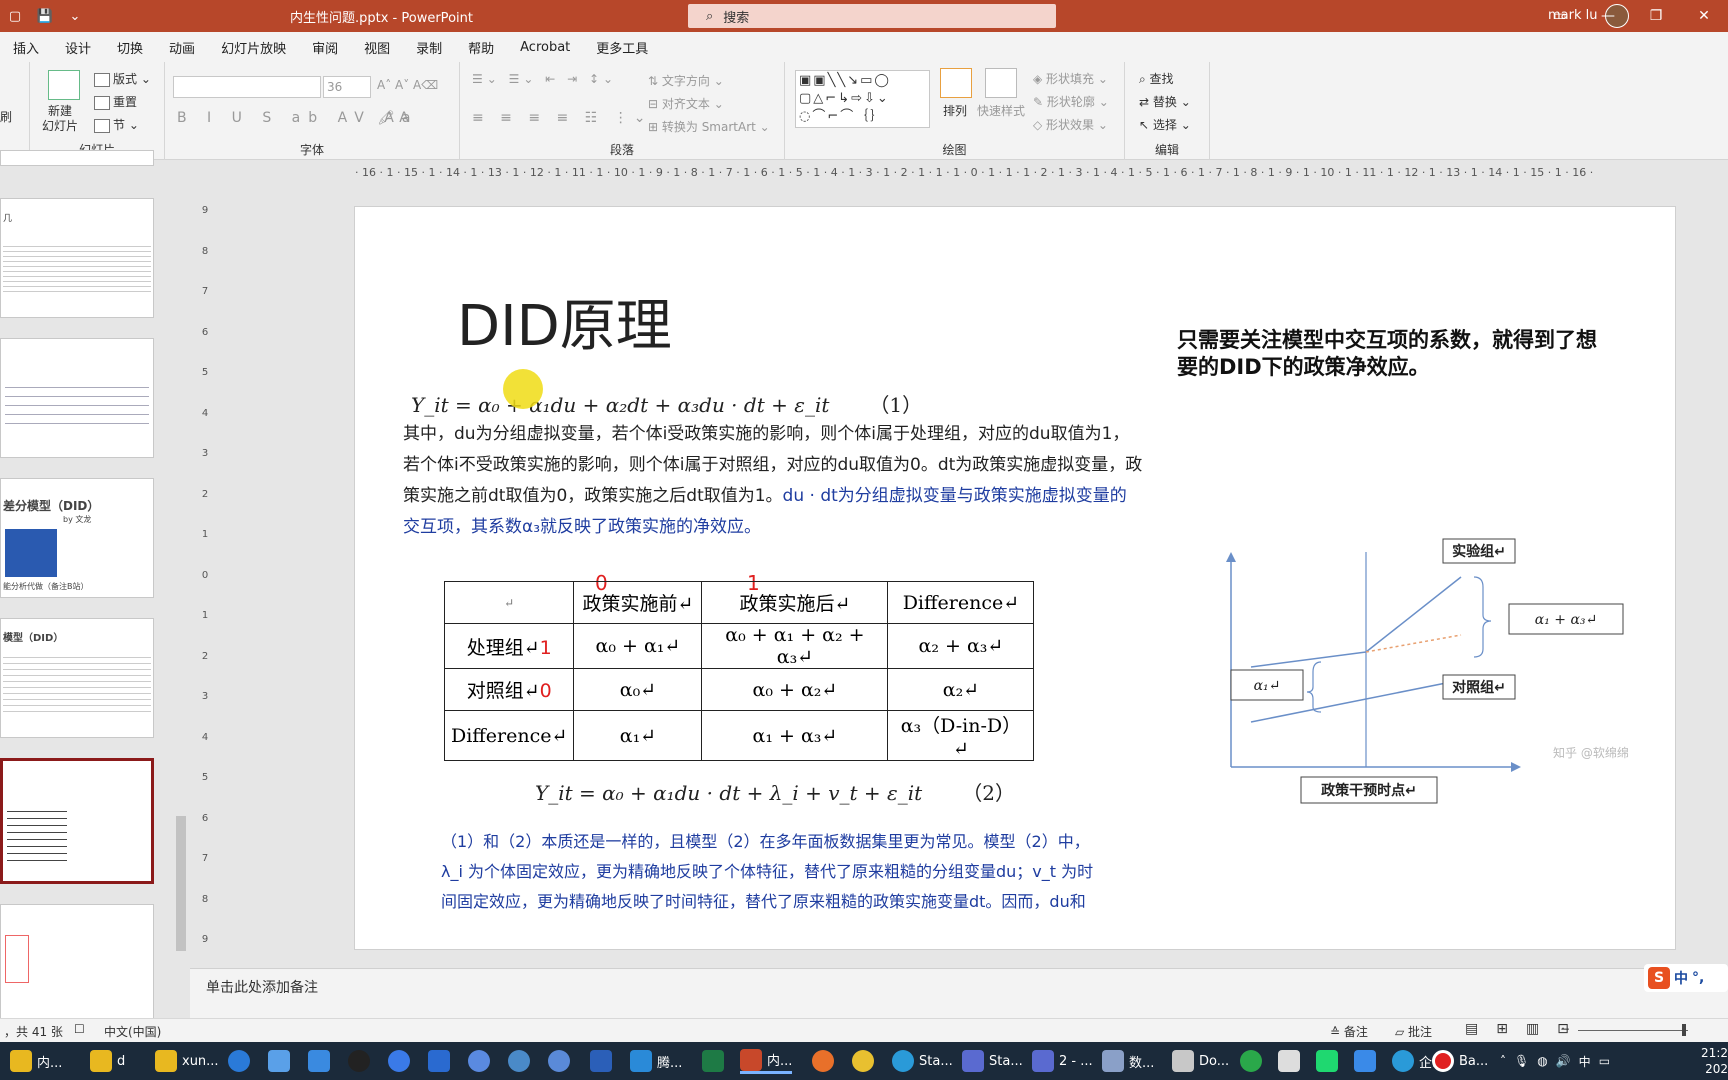 This screenshot has height=1080, width=1728. I want to click on ribbon-display-icon: ▭, so click(1560, 16).